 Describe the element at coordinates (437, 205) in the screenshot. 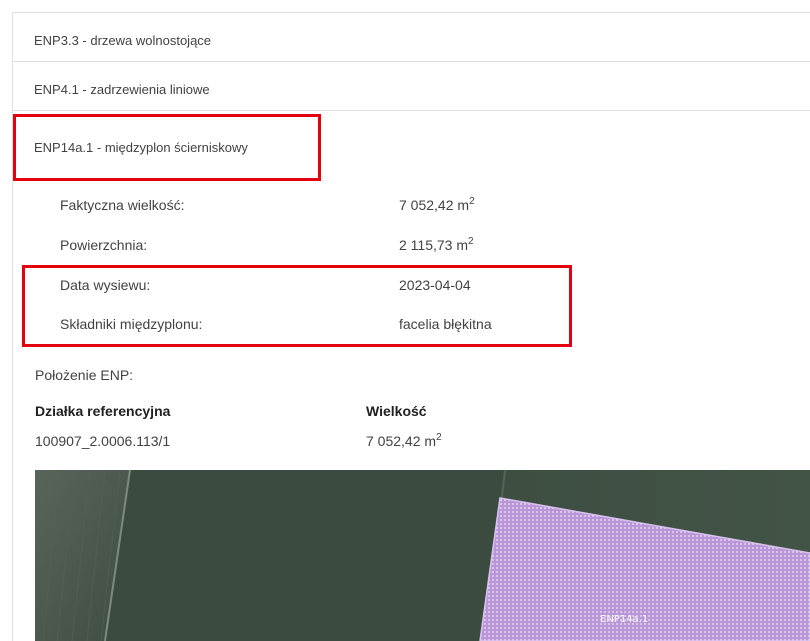

I see `detail-value-actual-size: 7 052,42 m2` at that location.